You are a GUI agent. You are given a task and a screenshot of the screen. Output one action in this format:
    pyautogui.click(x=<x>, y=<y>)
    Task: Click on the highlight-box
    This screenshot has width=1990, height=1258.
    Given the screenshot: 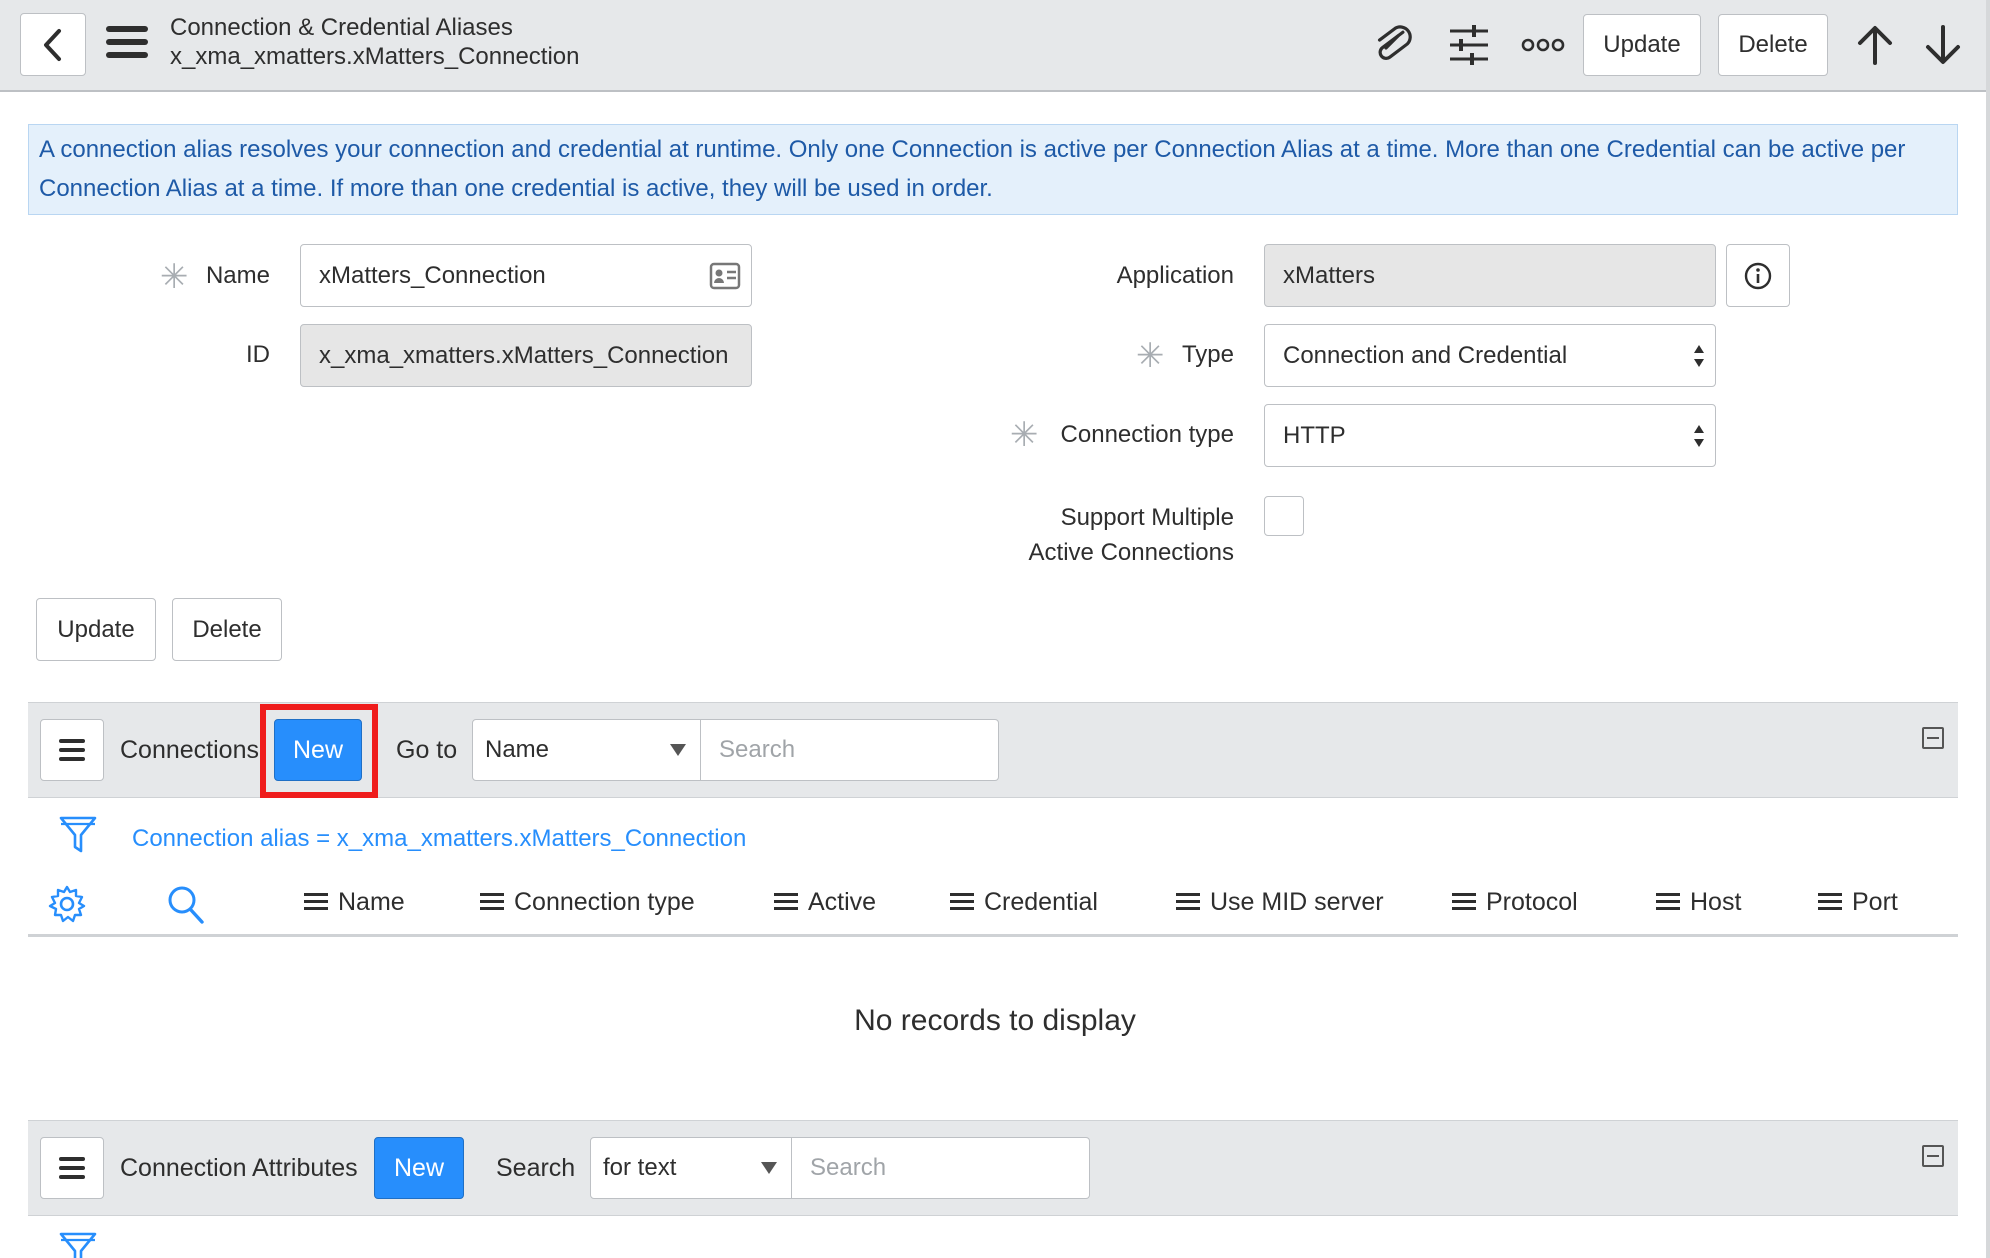 What is the action you would take?
    pyautogui.click(x=319, y=751)
    